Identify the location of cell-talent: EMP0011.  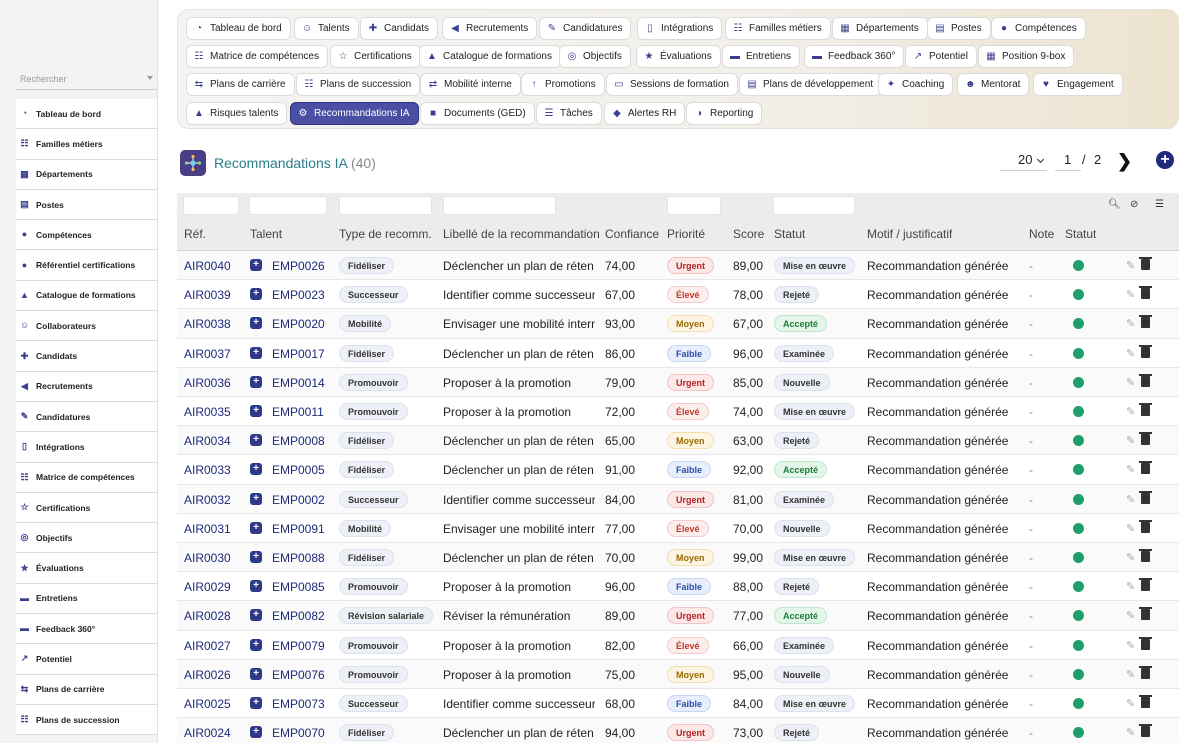
(298, 412).